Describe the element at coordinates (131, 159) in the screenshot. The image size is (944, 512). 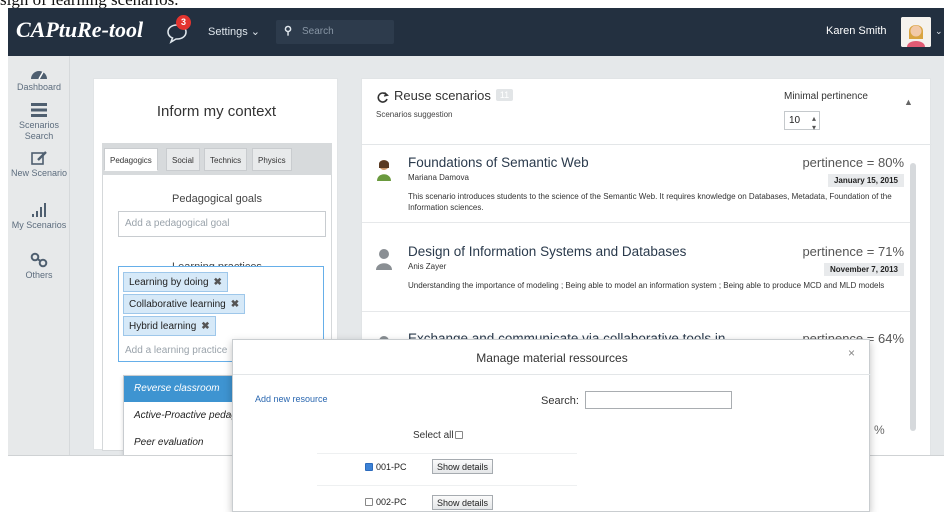
I see `tab-pedagogics: Pedagogics` at that location.